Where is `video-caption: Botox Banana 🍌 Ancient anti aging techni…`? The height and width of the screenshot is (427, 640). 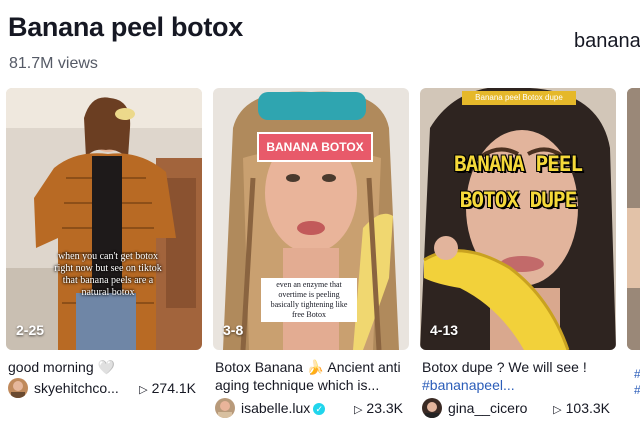
video-caption: Botox Banana 🍌 Ancient anti aging techni… is located at coordinates (310, 376).